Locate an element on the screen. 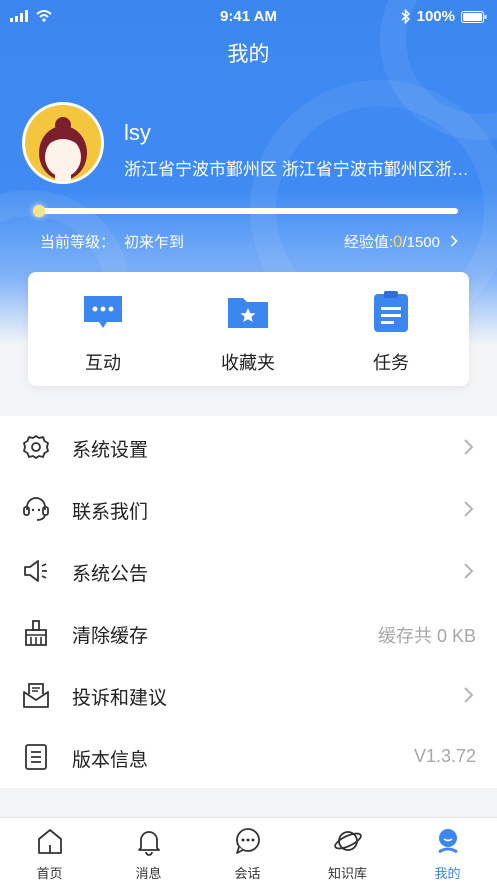 The width and height of the screenshot is (497, 883). username: lsy is located at coordinates (137, 132).